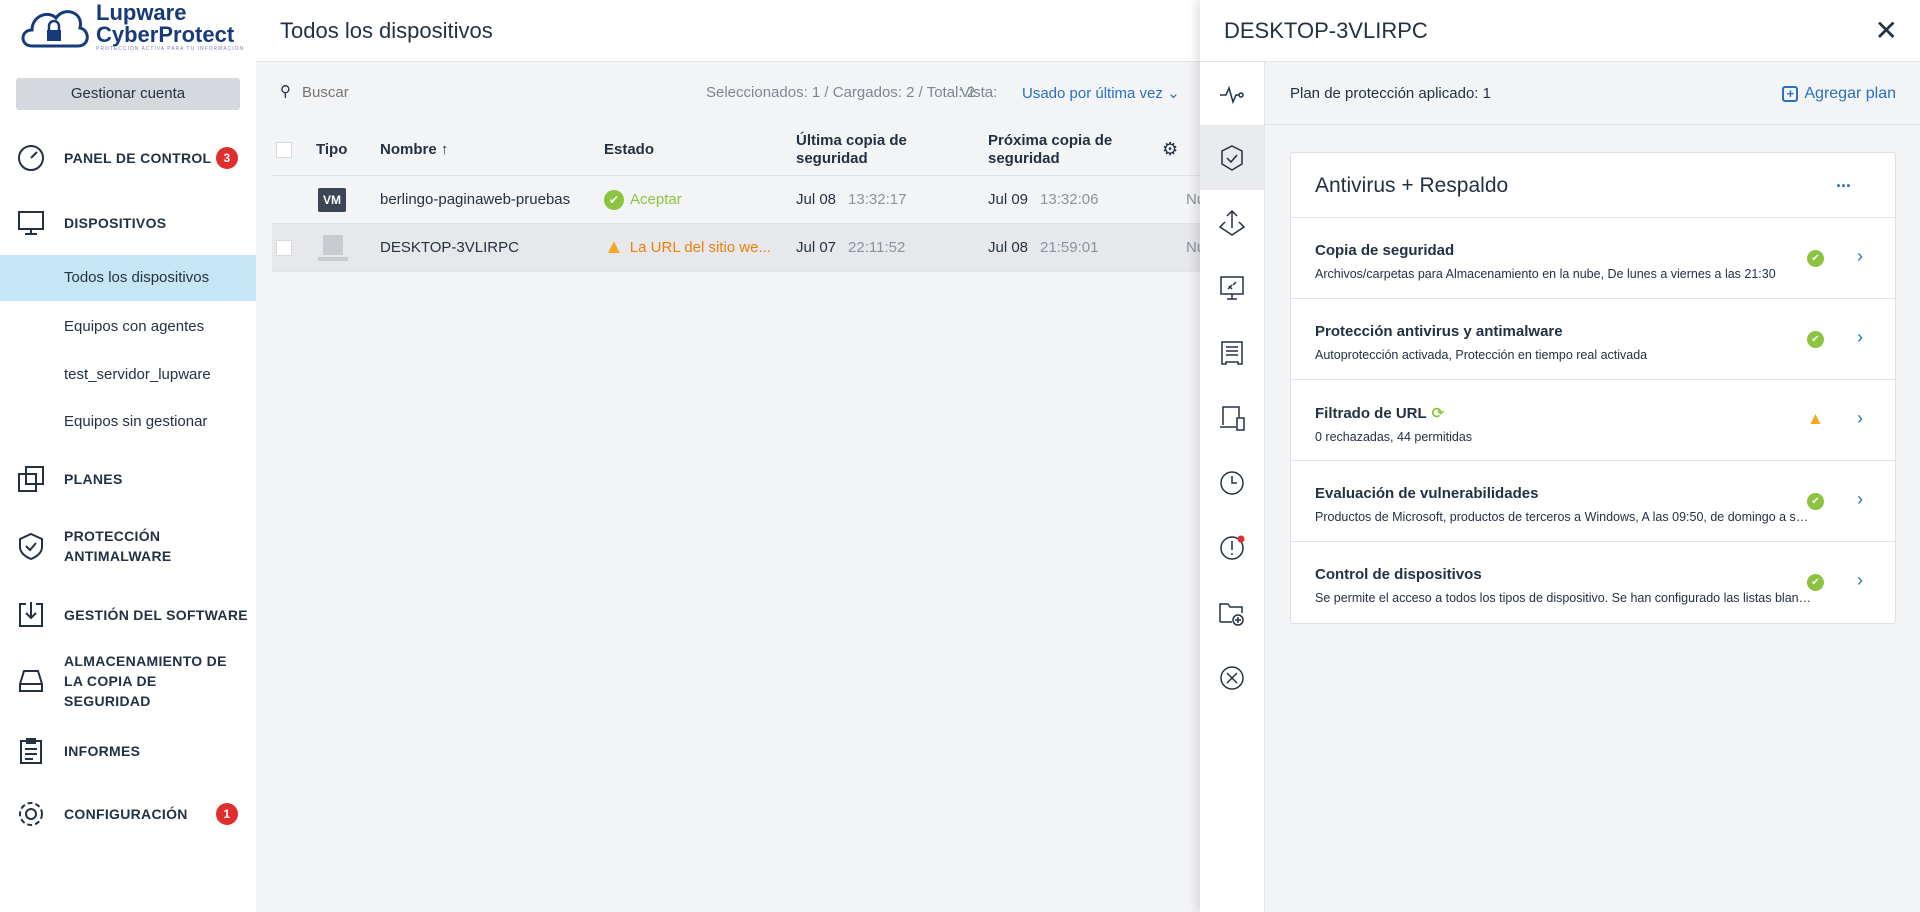 This screenshot has height=912, width=1920. Describe the element at coordinates (1385, 250) in the screenshot. I see `module-name: Copia de seguridad` at that location.